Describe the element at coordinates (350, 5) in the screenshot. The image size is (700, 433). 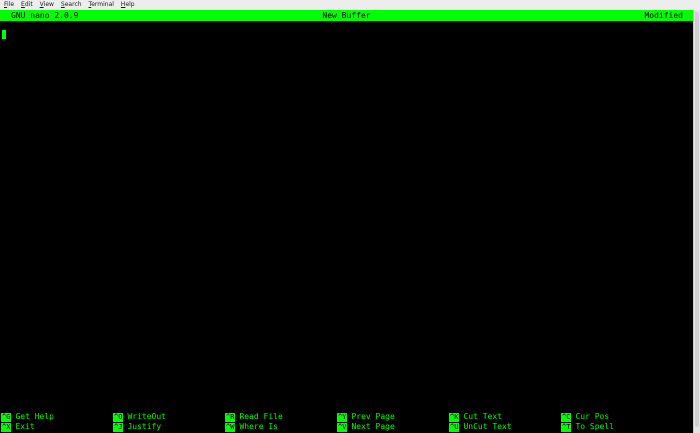
I see `menubar: File Edit View Search Terminal Help` at that location.